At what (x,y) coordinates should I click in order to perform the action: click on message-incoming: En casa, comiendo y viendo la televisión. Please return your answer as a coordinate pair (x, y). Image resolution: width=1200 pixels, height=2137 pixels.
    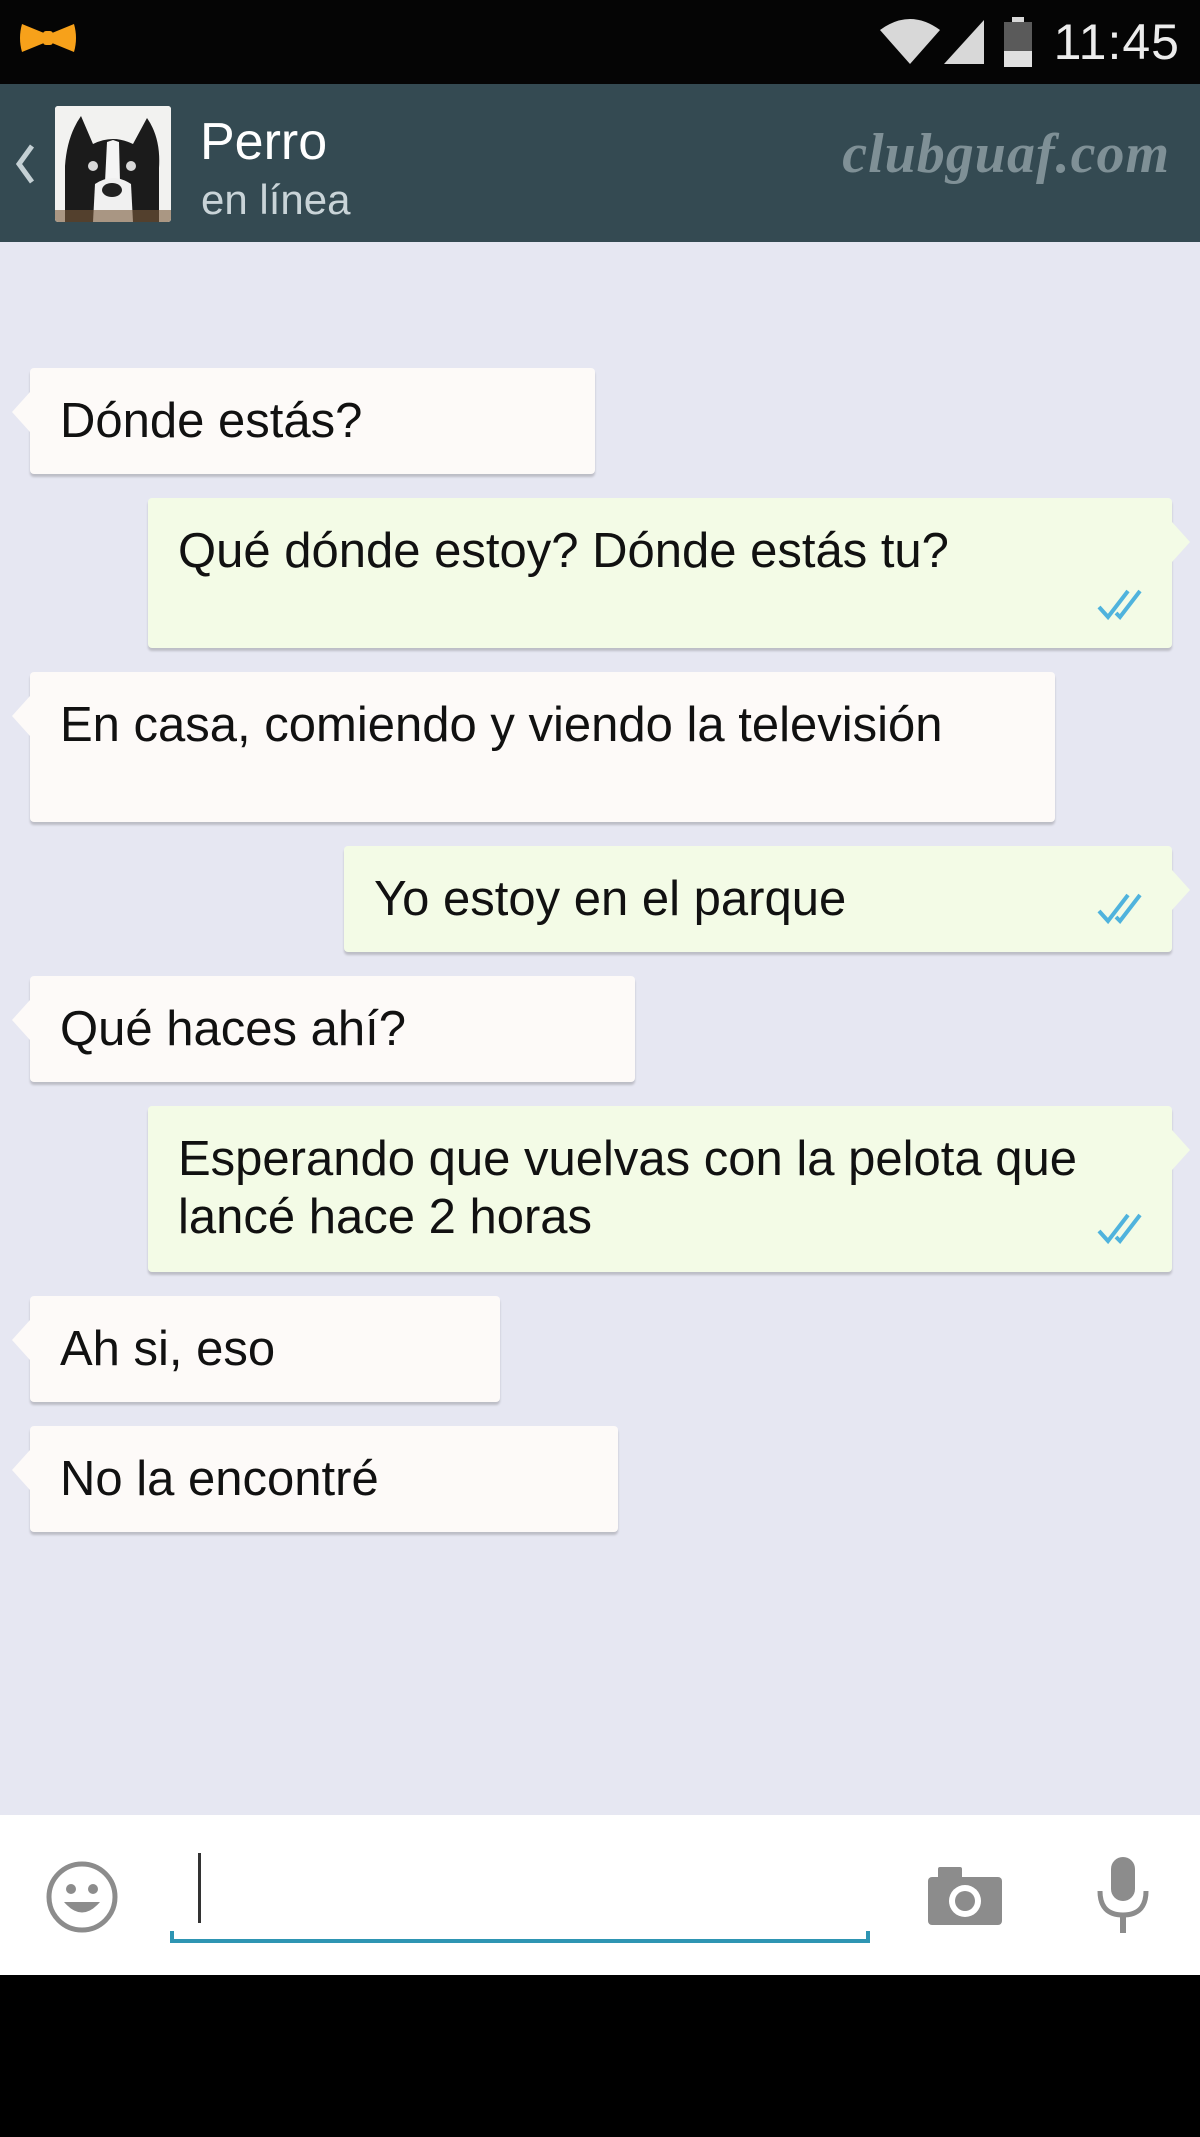
    Looking at the image, I should click on (533, 747).